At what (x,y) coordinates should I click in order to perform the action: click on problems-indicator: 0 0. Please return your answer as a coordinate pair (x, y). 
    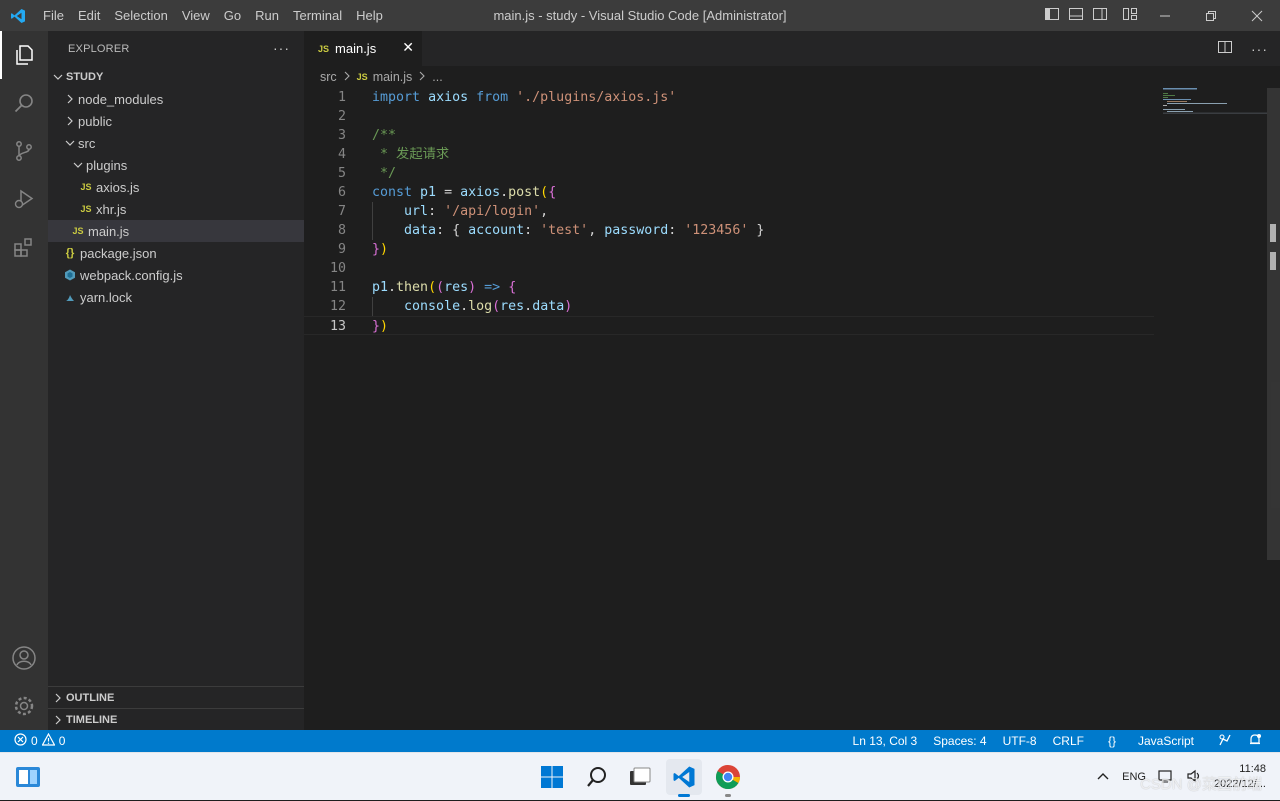
    Looking at the image, I should click on (39, 741).